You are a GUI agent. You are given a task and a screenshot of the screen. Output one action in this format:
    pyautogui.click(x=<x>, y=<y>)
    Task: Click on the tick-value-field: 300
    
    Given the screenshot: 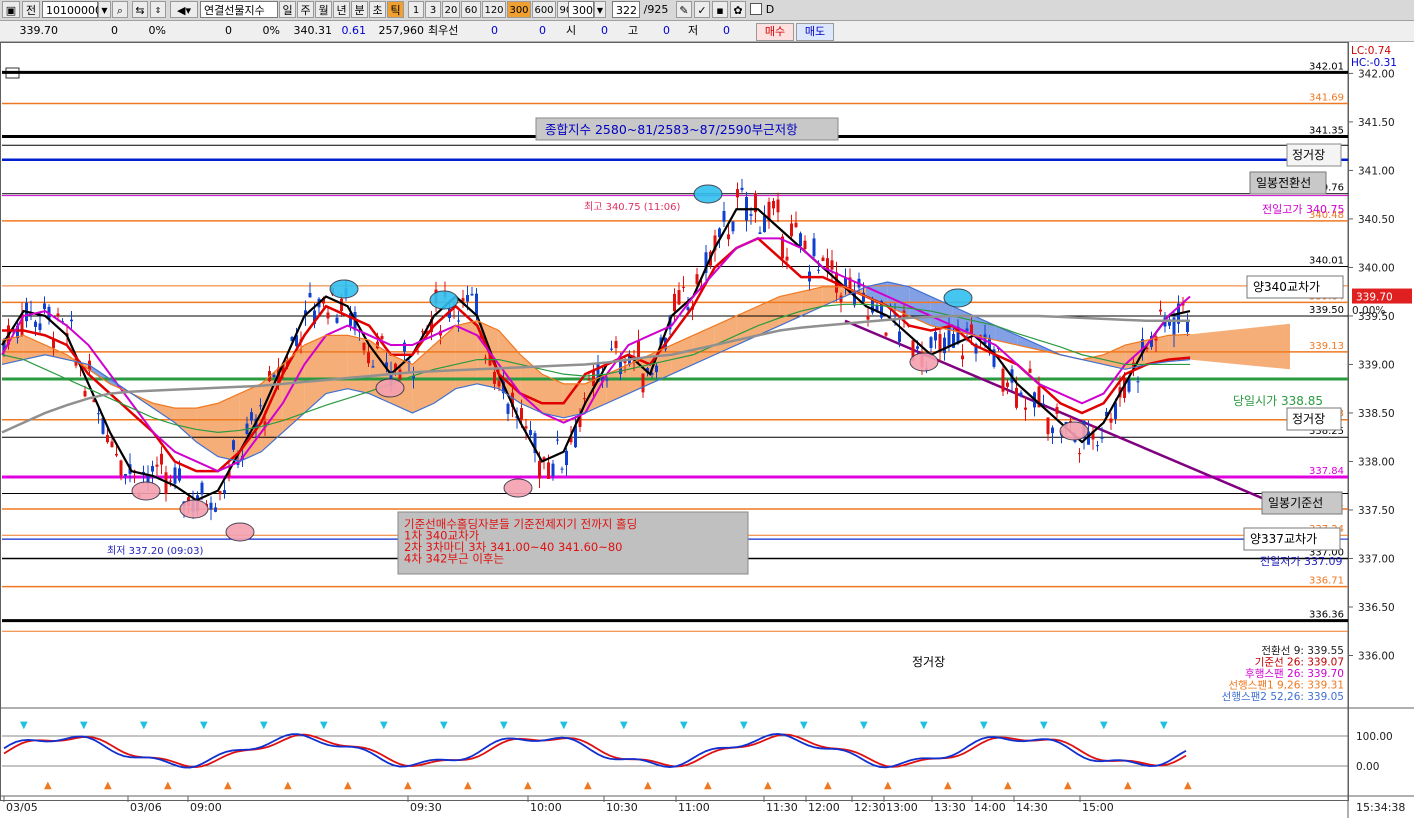 What is the action you would take?
    pyautogui.click(x=581, y=9)
    